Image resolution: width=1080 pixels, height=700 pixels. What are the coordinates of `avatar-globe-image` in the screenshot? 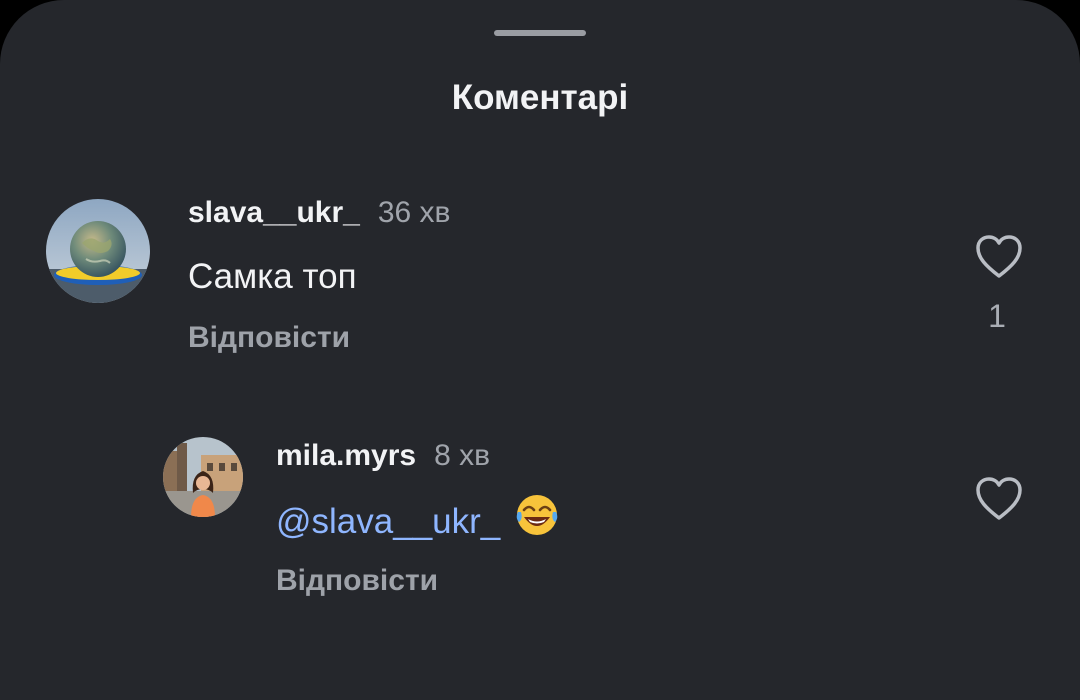 It's located at (98, 251).